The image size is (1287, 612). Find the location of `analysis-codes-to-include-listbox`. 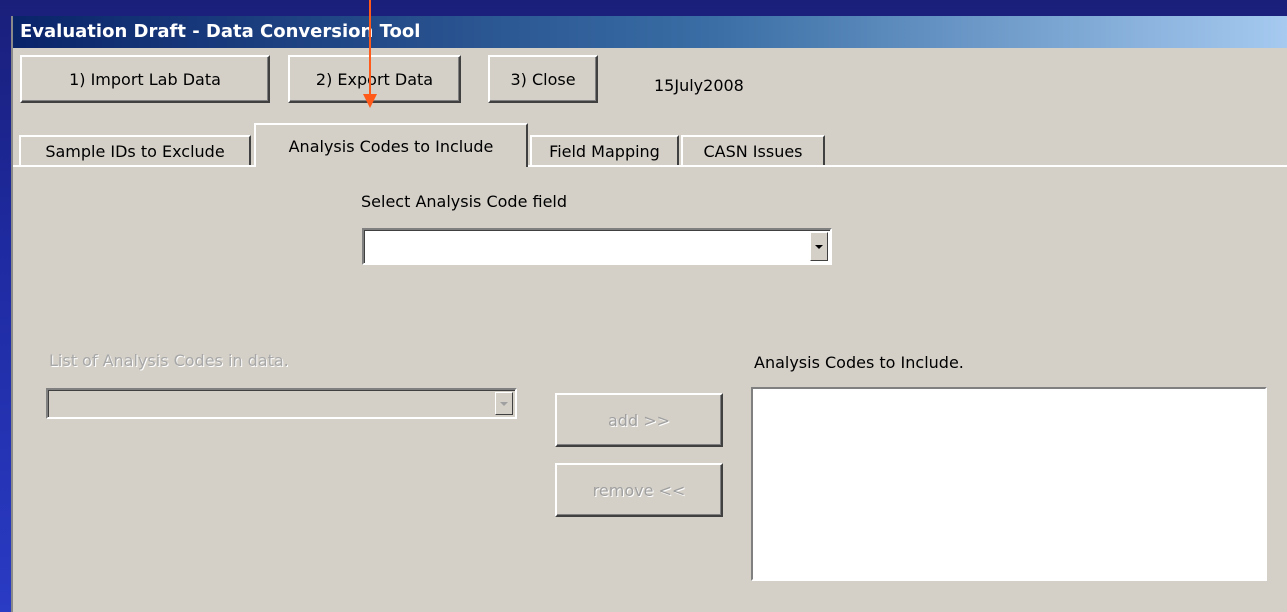

analysis-codes-to-include-listbox is located at coordinates (1009, 484).